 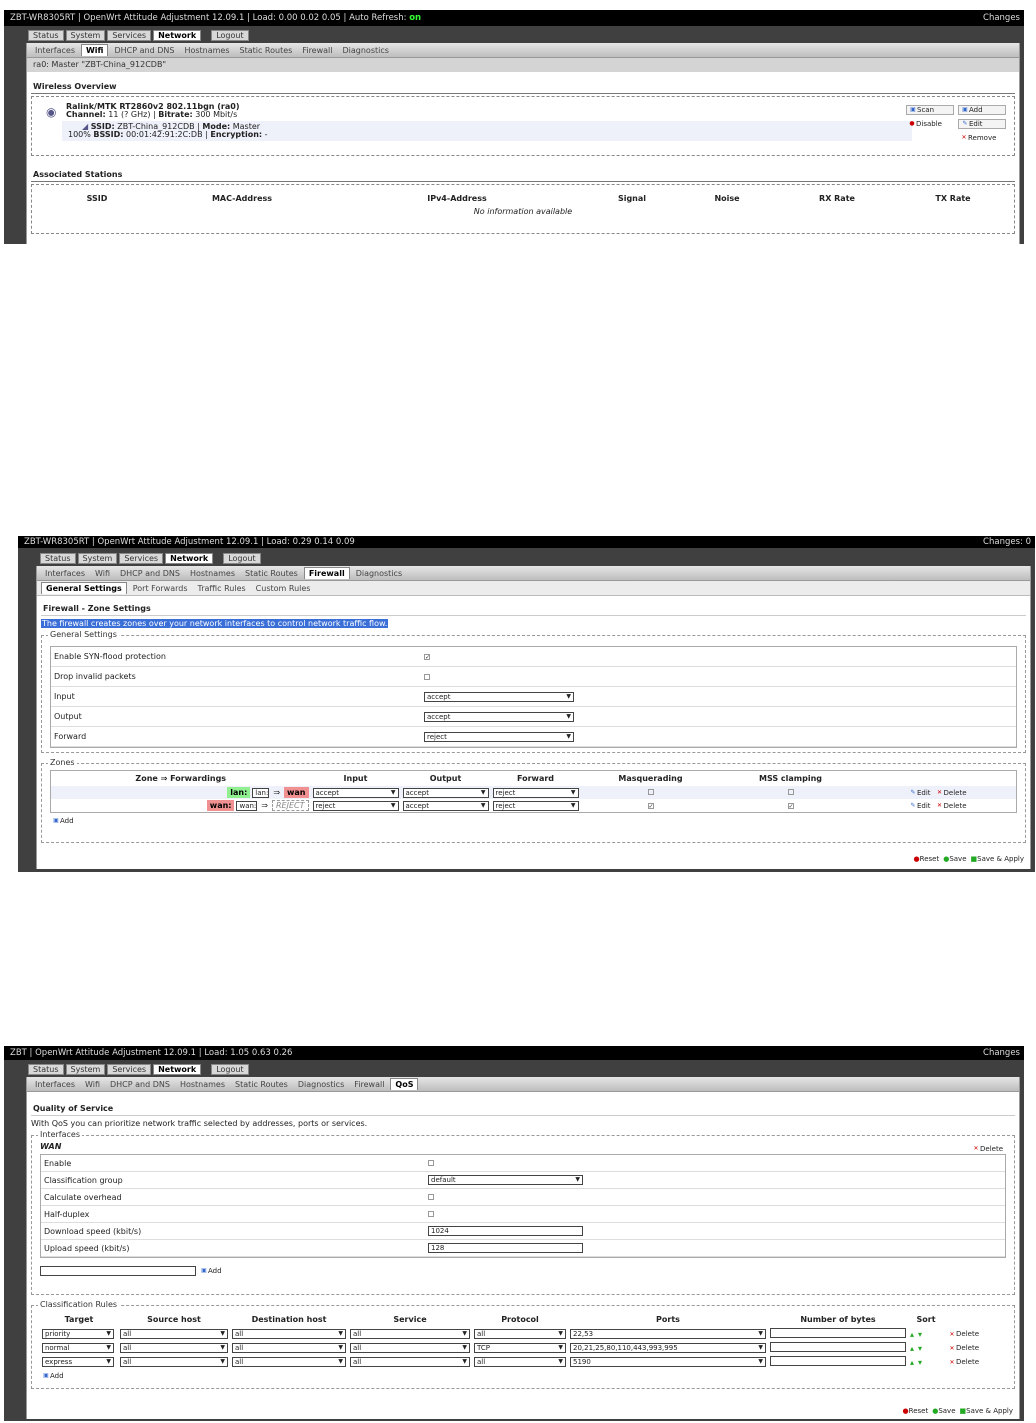 What do you see at coordinates (505, 1248) in the screenshot?
I see `s3-if-rows-input: 128` at bounding box center [505, 1248].